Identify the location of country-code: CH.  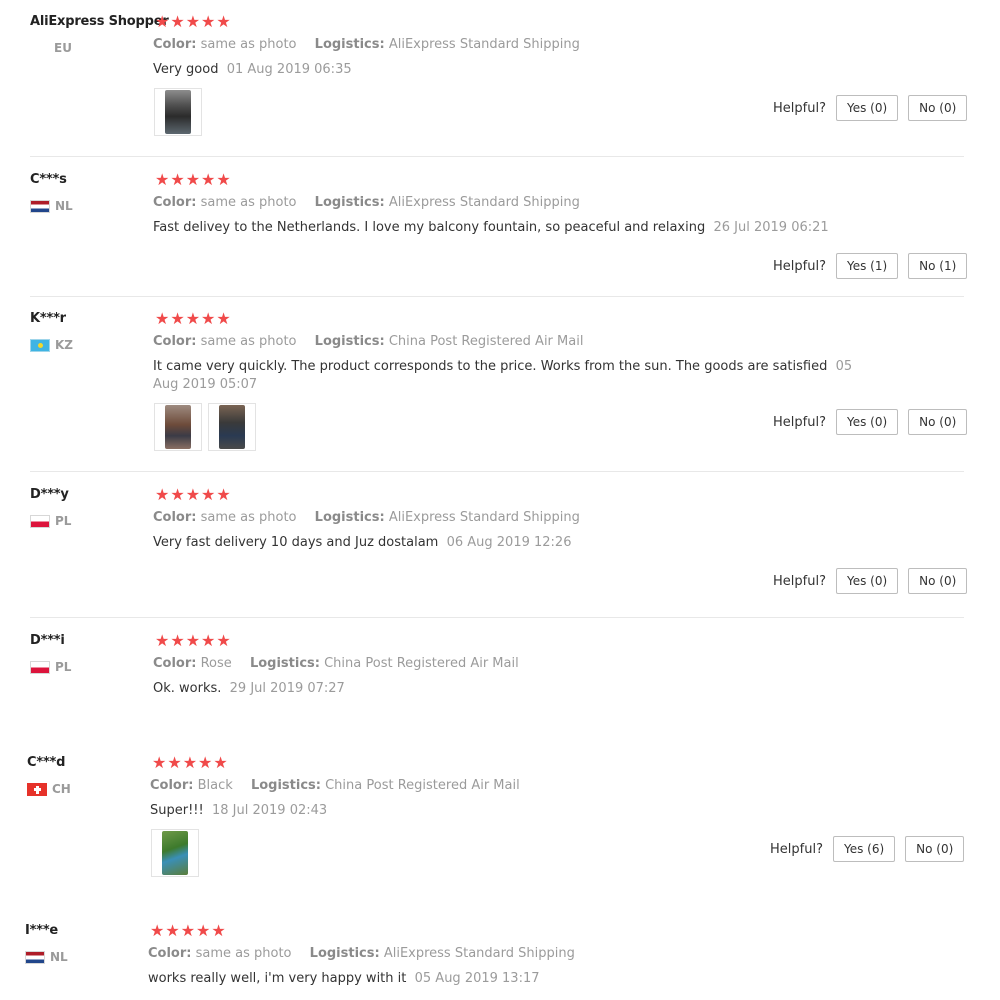
(61, 789).